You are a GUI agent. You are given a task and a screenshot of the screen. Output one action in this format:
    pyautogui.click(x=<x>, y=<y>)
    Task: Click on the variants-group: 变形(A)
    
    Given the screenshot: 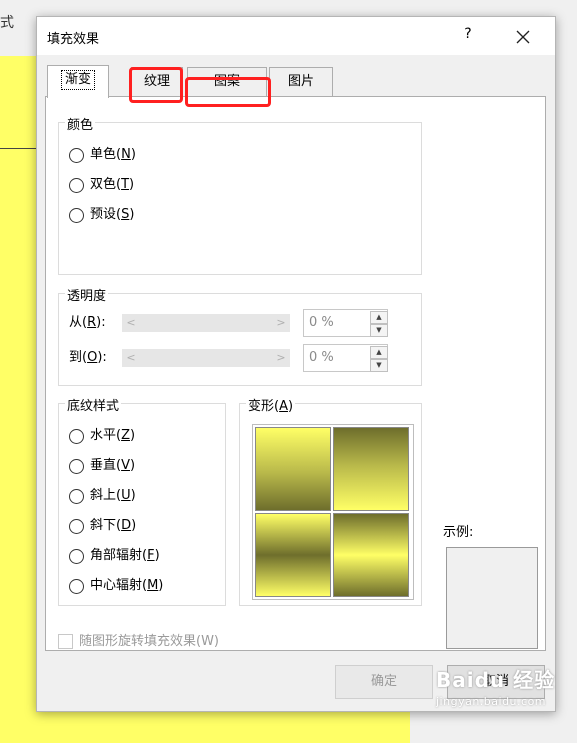 What is the action you would take?
    pyautogui.click(x=330, y=500)
    